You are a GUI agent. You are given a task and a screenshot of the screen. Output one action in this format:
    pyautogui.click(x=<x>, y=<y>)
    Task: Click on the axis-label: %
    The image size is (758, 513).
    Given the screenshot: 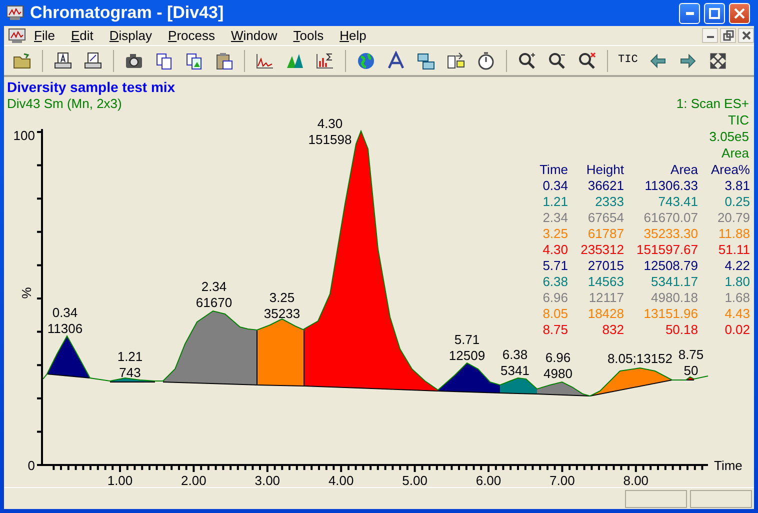 What is the action you would take?
    pyautogui.click(x=26, y=293)
    